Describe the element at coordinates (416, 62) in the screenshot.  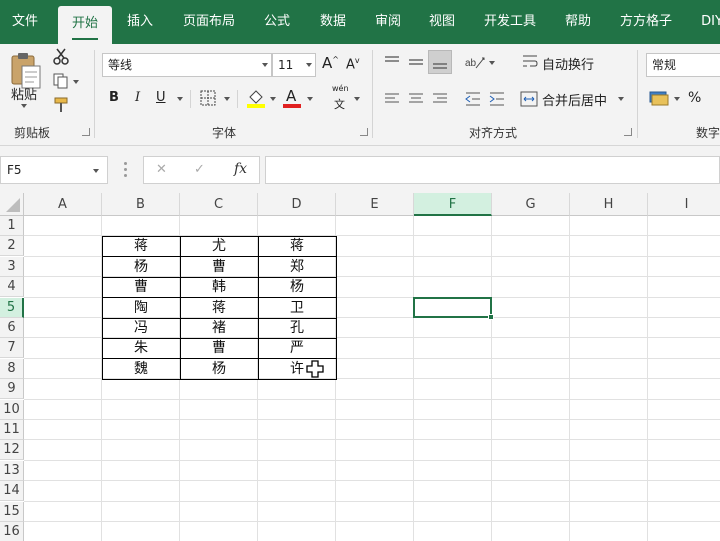
I see `align-middle-icon` at that location.